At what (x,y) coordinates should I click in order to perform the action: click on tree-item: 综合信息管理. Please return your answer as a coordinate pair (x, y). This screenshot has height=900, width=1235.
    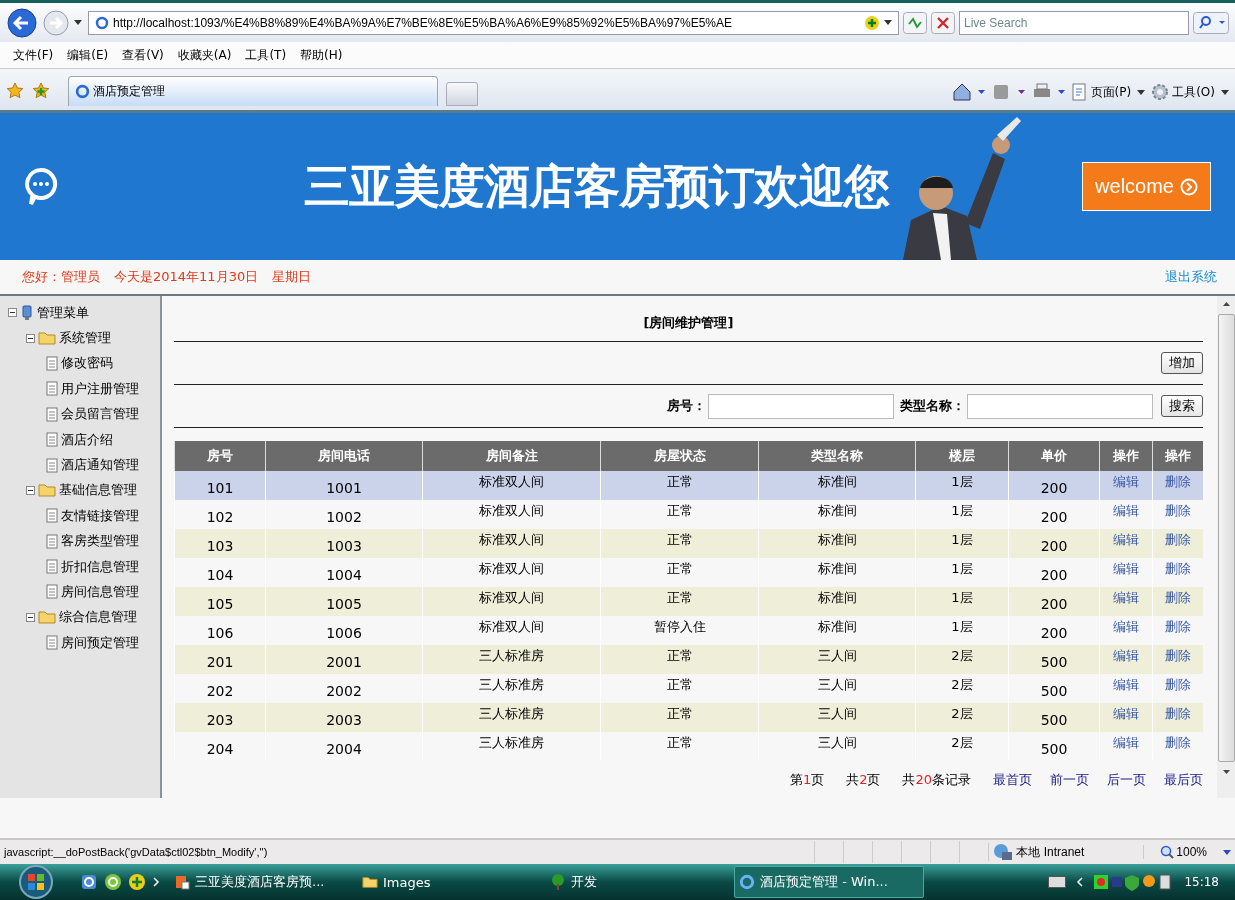
    Looking at the image, I should click on (98, 617).